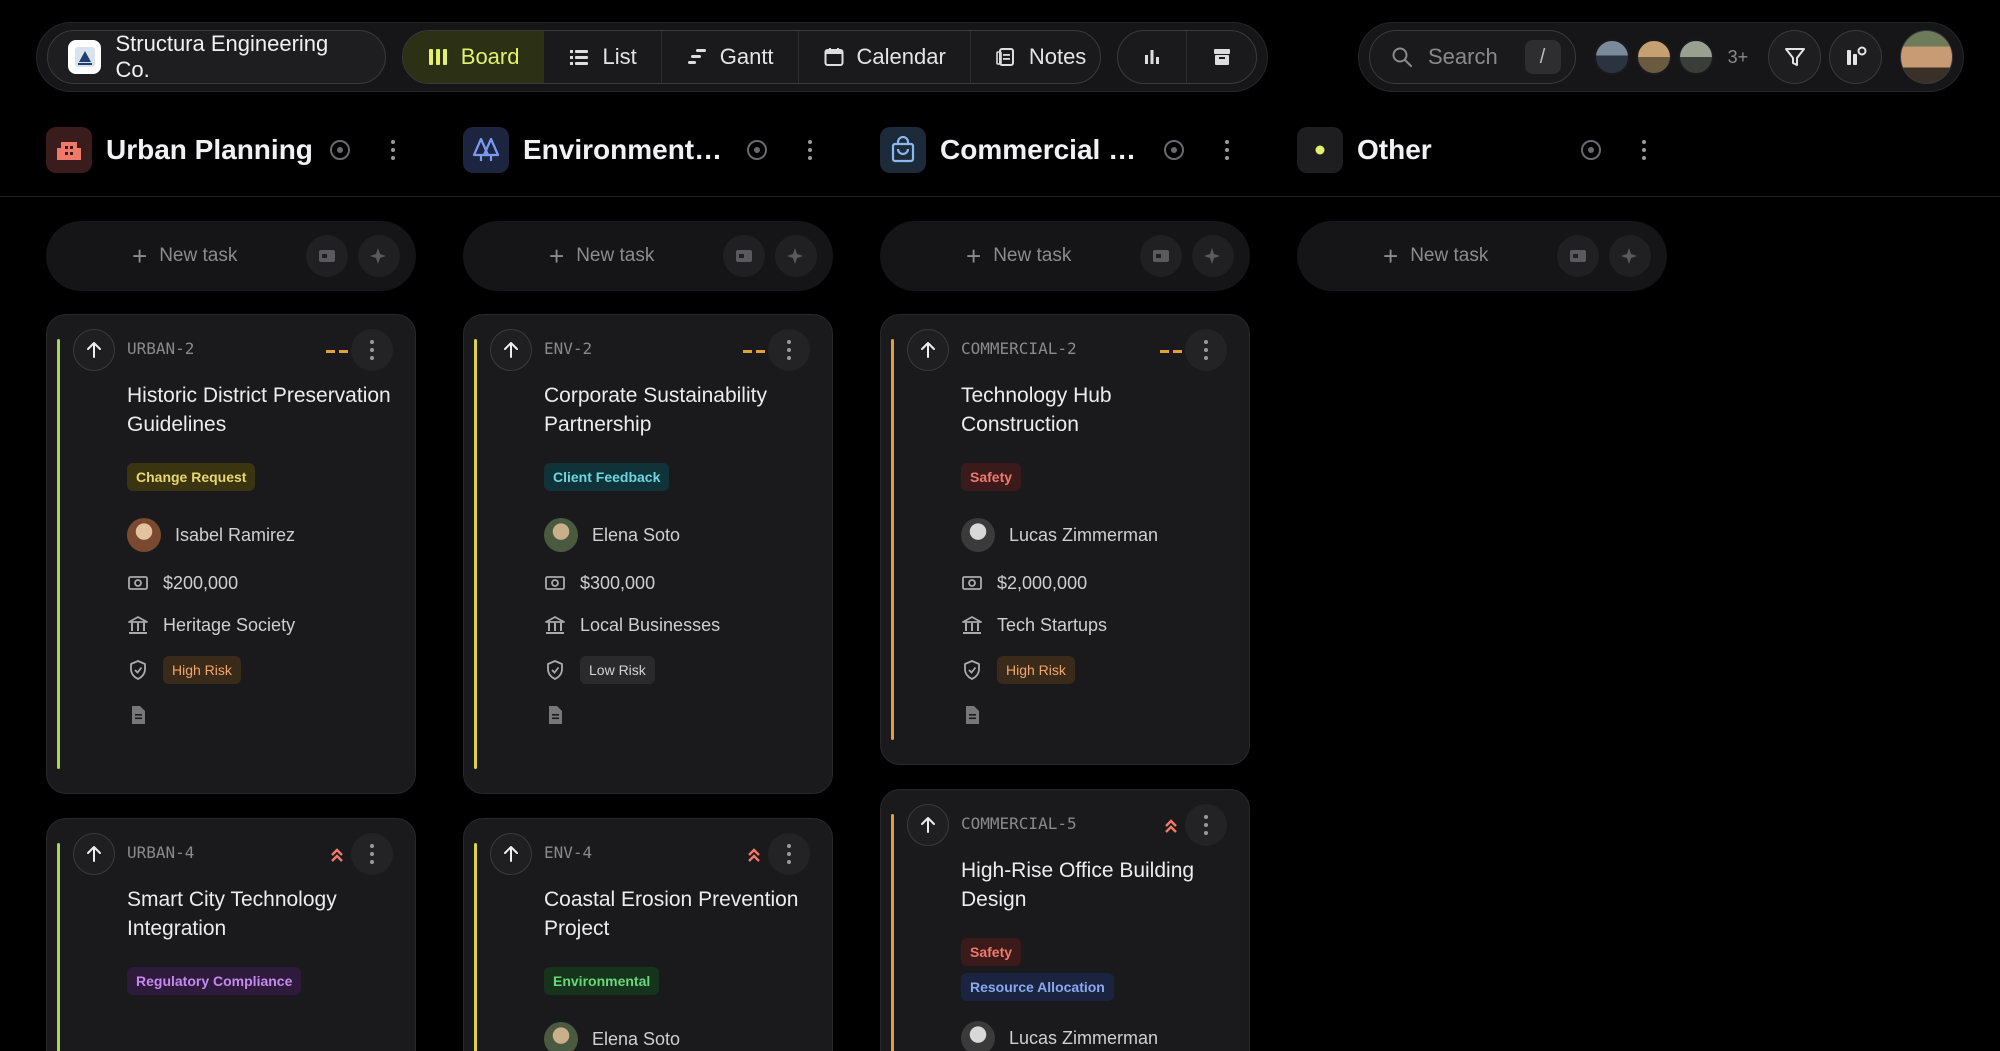 This screenshot has height=1051, width=2000. I want to click on filter-icon, so click(1794, 57).